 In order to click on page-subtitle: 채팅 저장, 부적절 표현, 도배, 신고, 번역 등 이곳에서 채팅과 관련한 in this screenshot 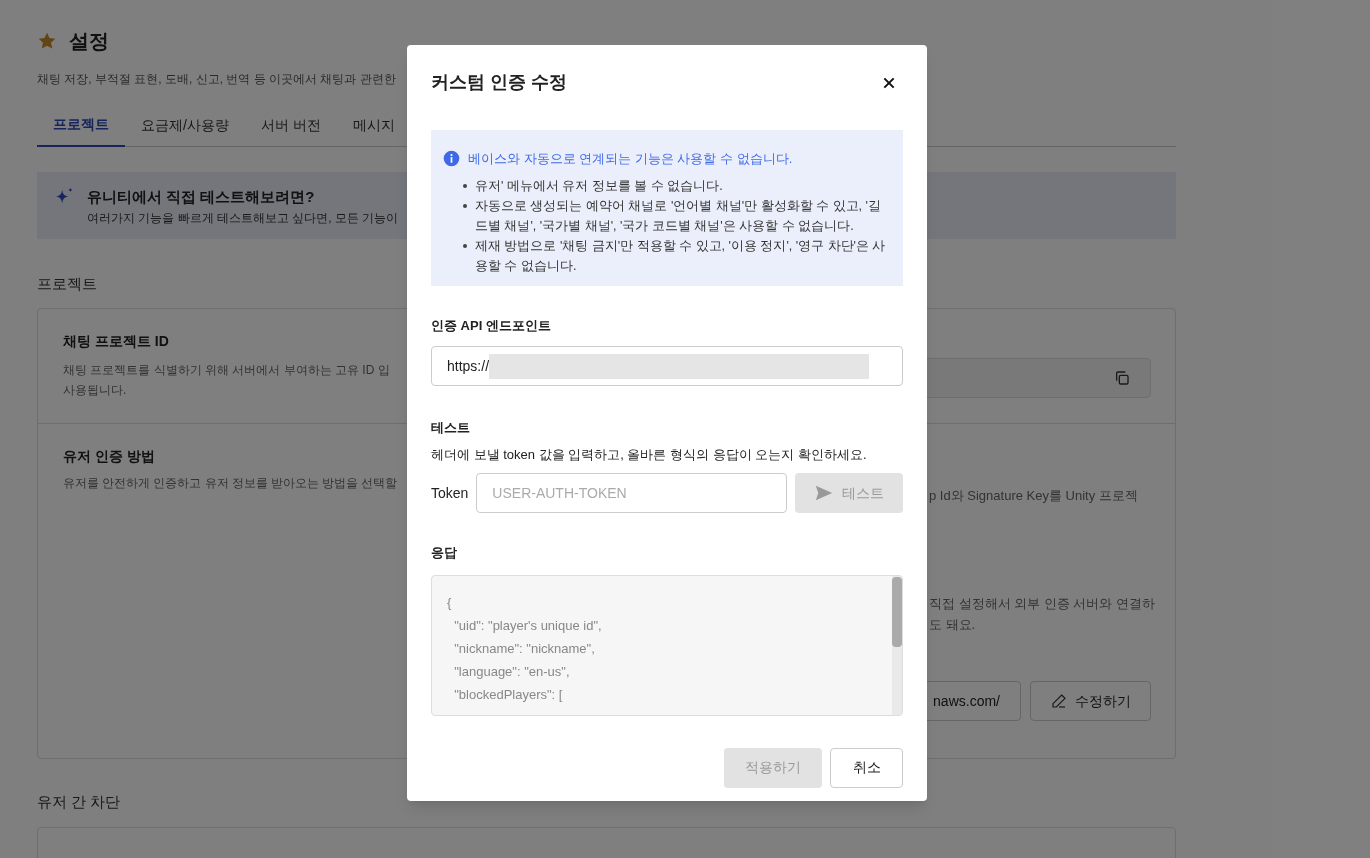, I will do `click(216, 79)`.